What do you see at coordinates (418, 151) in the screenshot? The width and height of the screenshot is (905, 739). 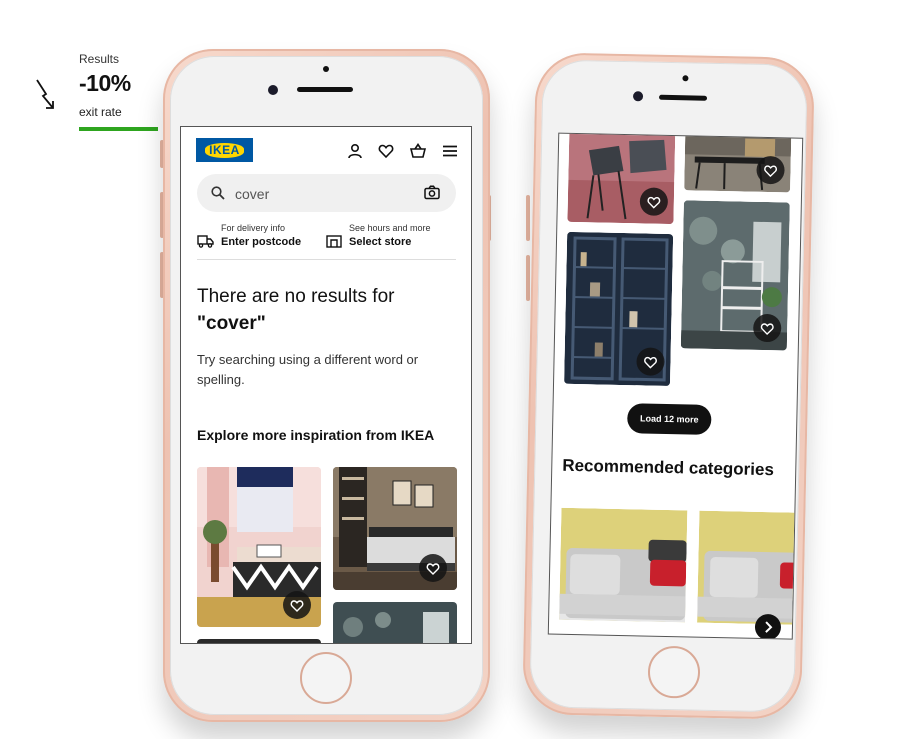 I see `basket-icon` at bounding box center [418, 151].